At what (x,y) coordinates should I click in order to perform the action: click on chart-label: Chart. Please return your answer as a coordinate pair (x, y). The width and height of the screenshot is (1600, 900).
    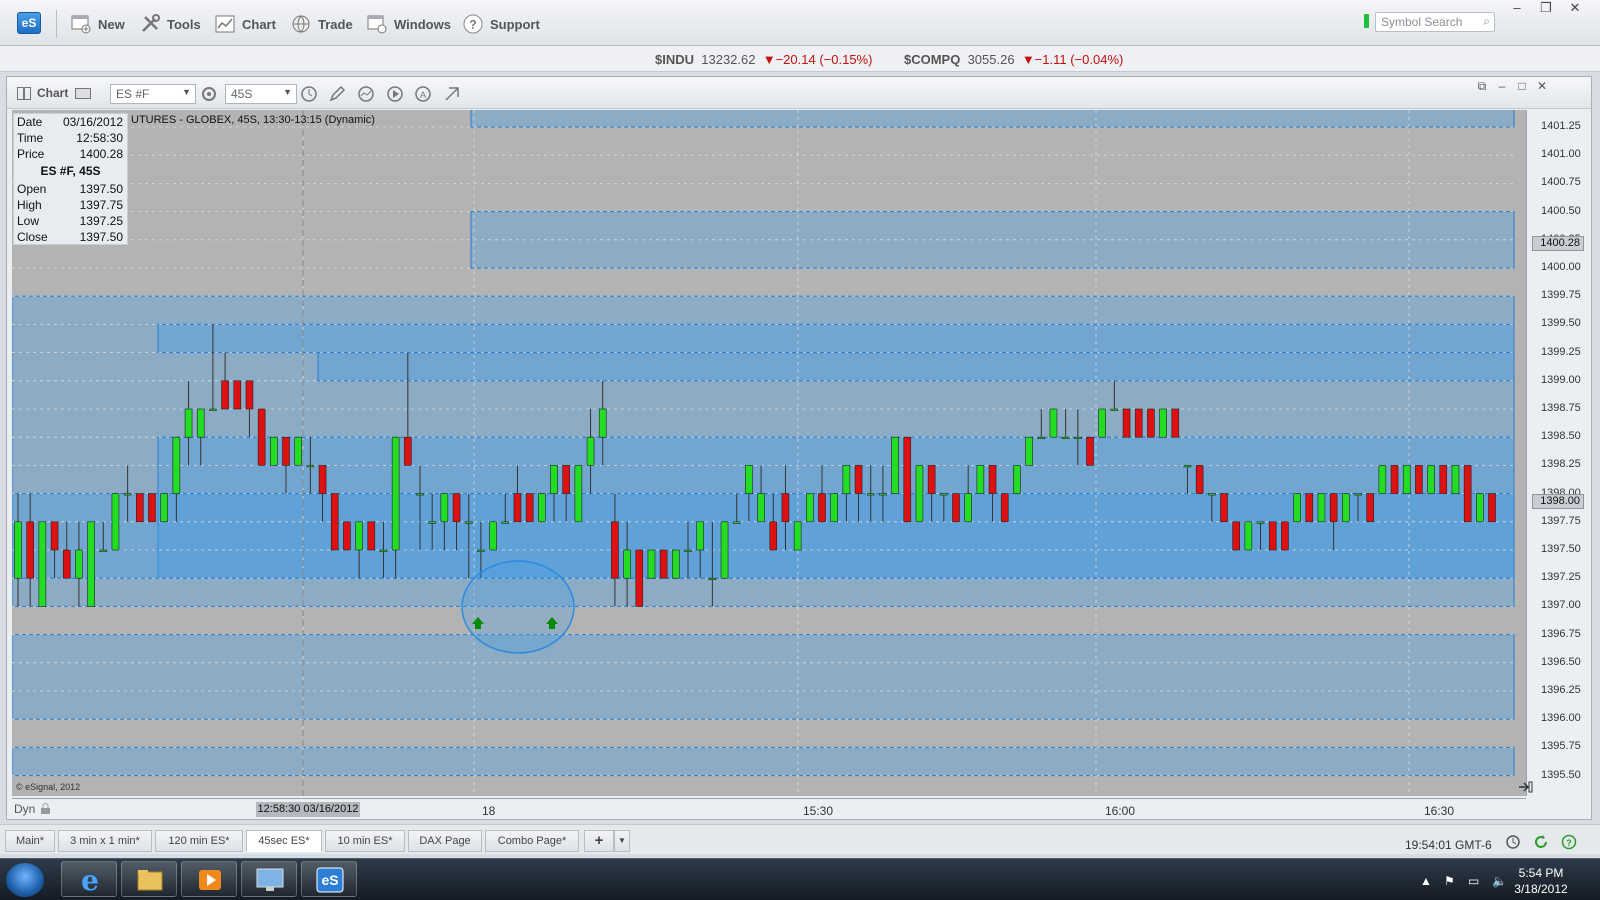
    Looking at the image, I should click on (259, 24).